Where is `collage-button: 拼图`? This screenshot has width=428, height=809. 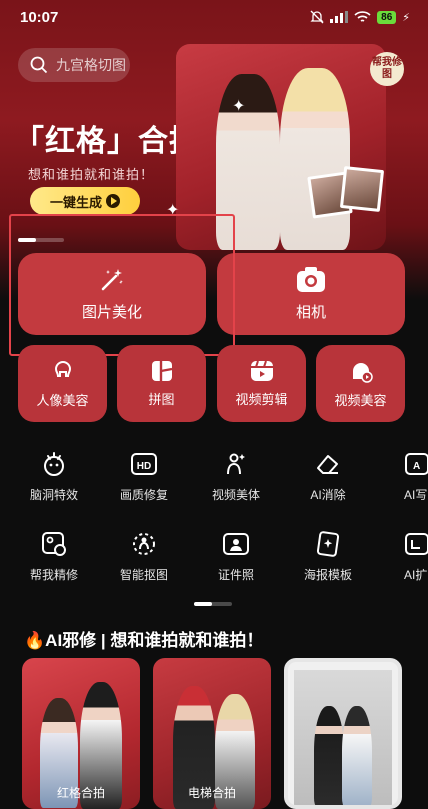
collage-button: 拼图 is located at coordinates (161, 383).